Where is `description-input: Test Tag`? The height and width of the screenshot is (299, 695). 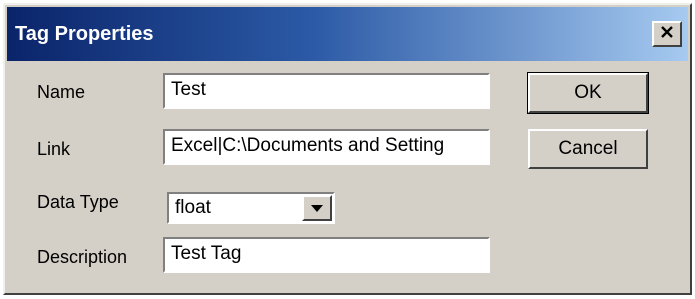 description-input: Test Tag is located at coordinates (326, 255).